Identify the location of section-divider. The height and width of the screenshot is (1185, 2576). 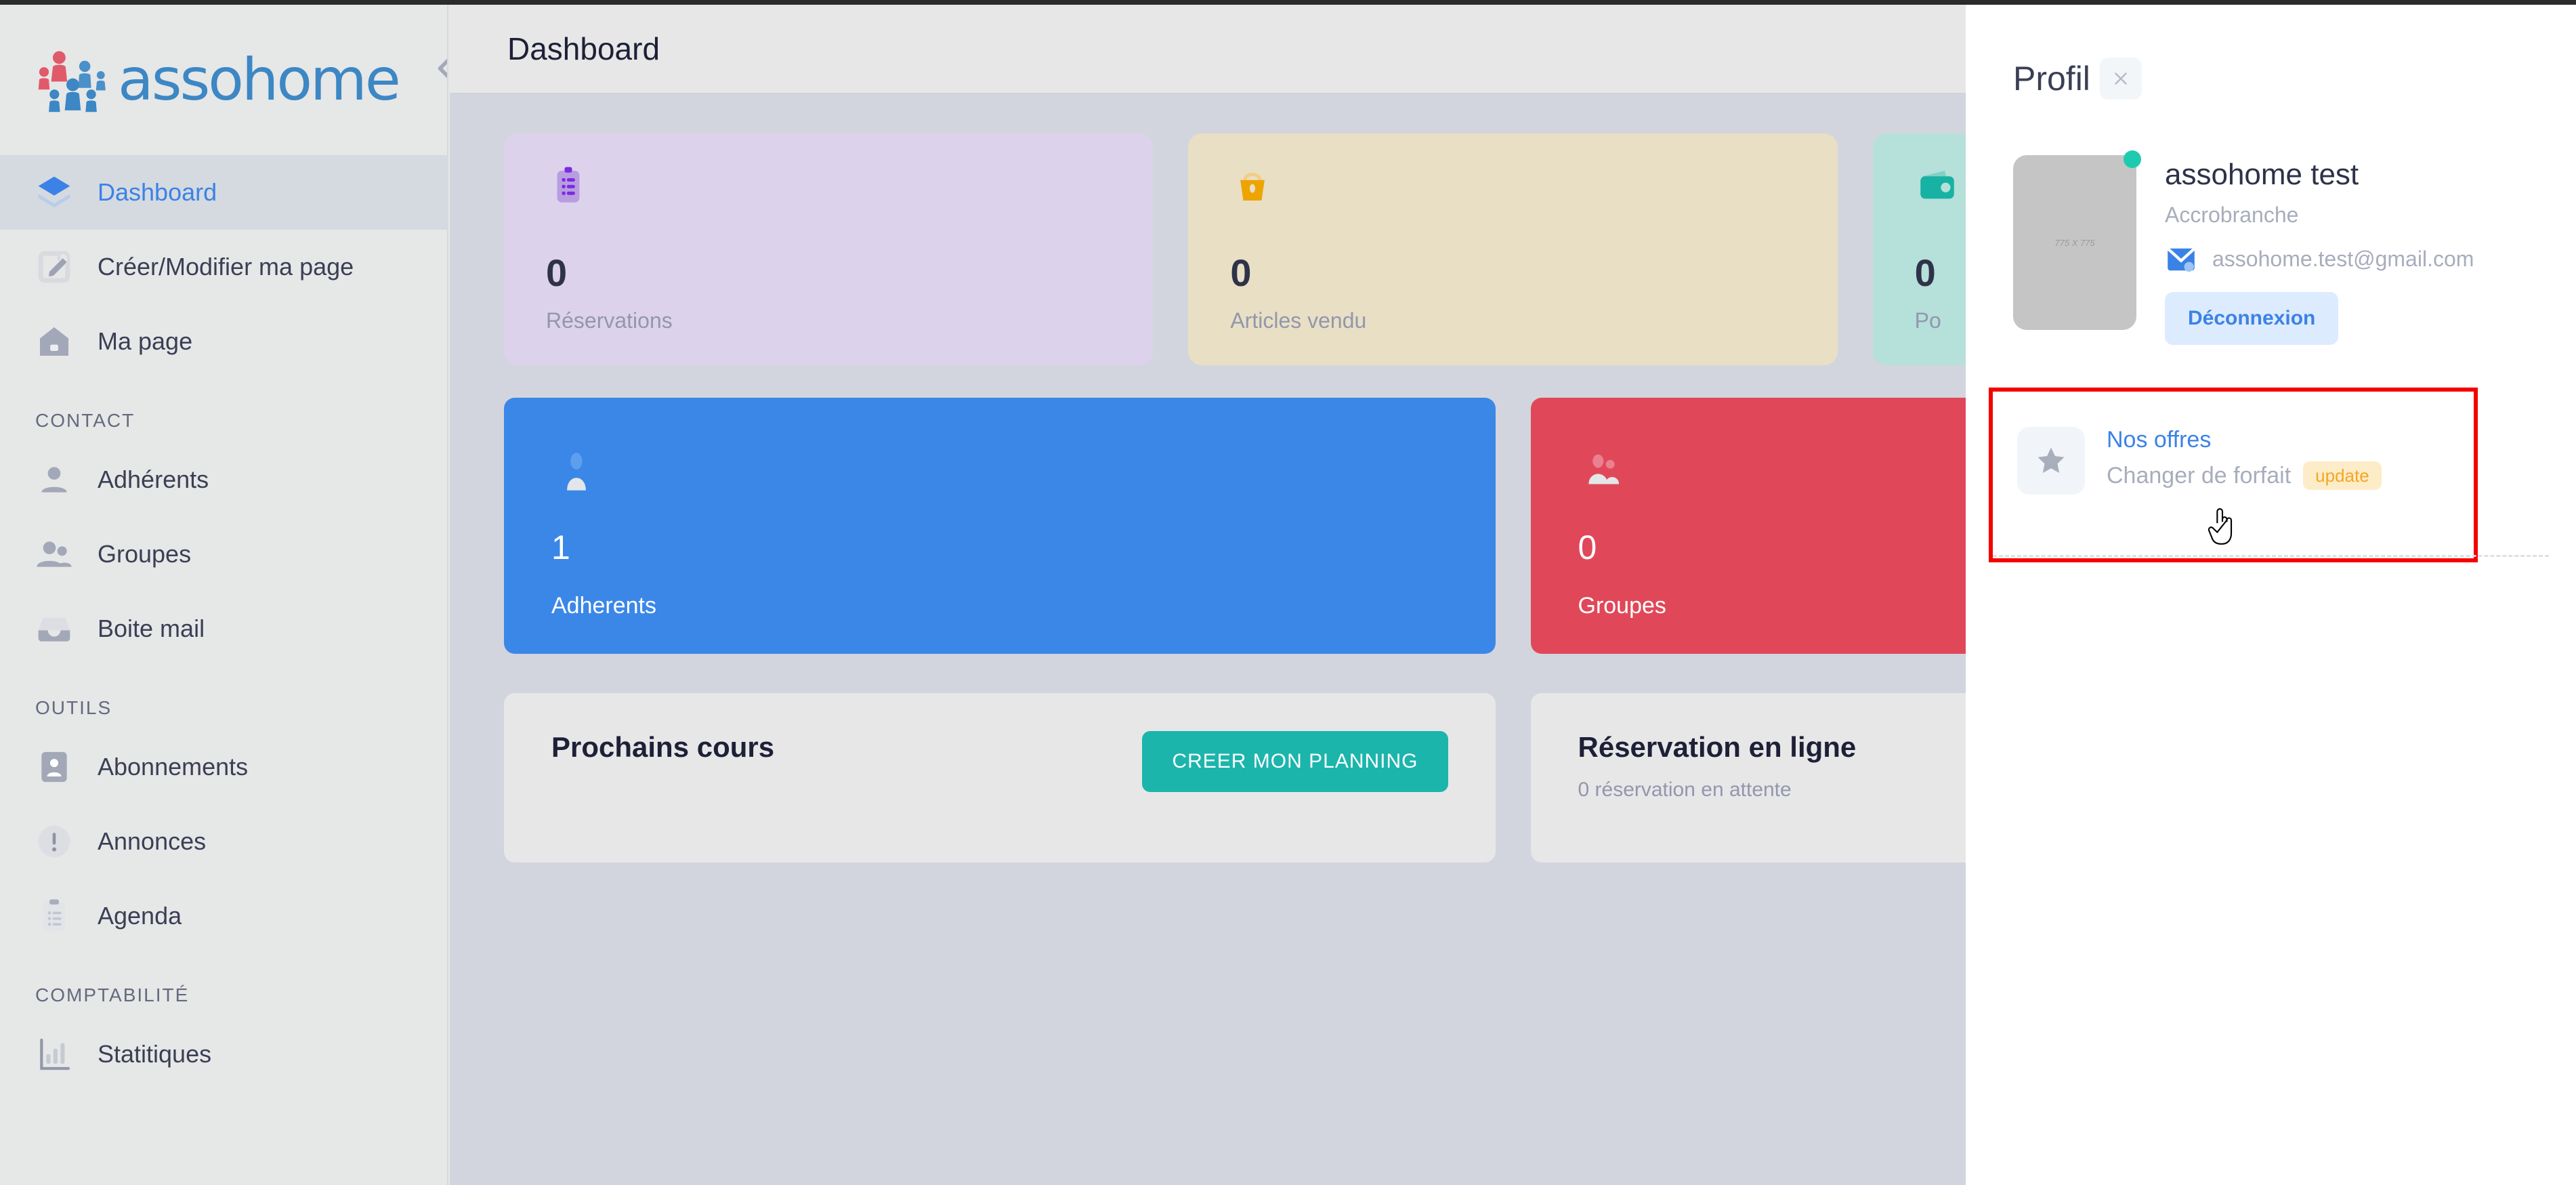
(2271, 556).